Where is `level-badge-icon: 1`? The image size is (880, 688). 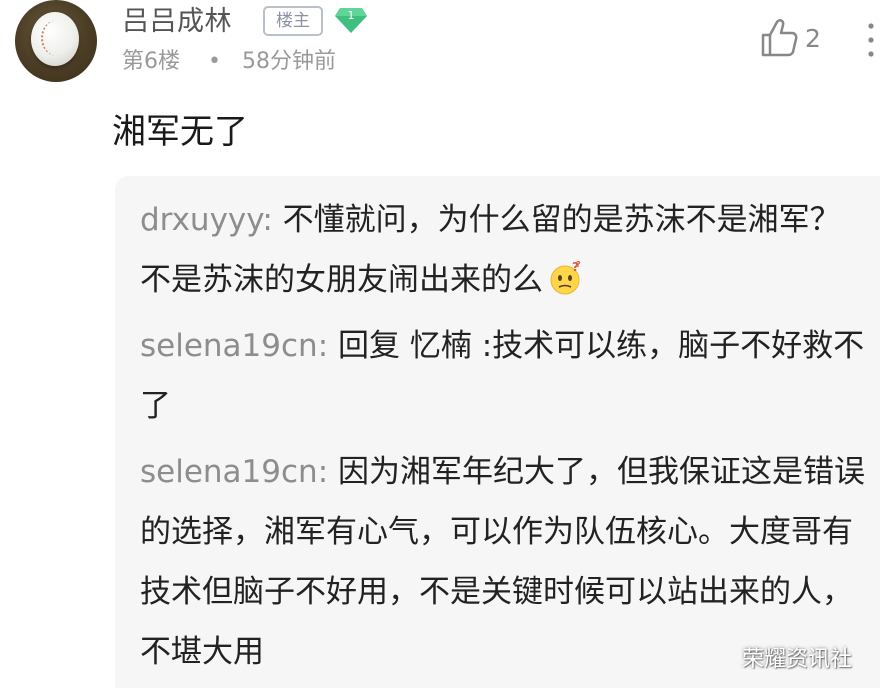 level-badge-icon: 1 is located at coordinates (351, 20).